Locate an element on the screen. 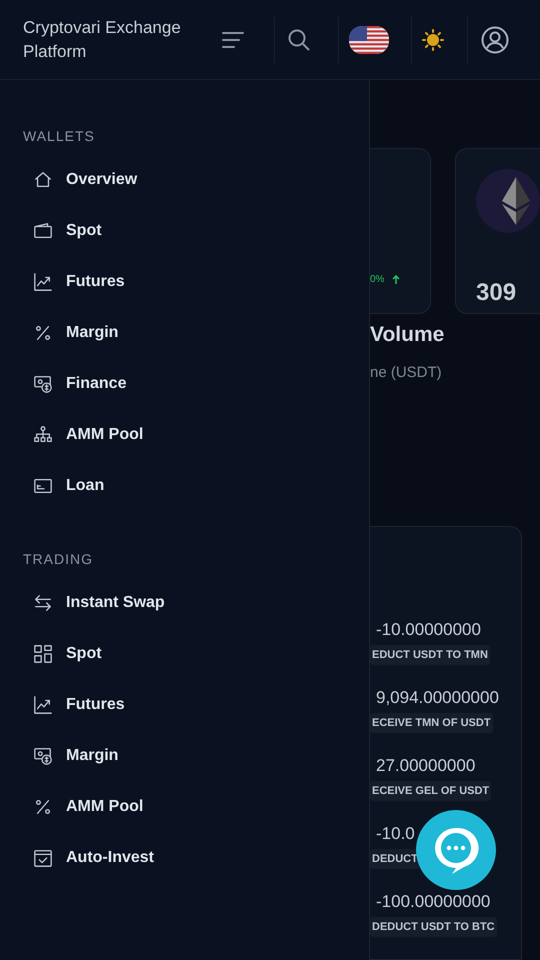  site-title: Cryptovari Exchange Platform is located at coordinates (102, 39).